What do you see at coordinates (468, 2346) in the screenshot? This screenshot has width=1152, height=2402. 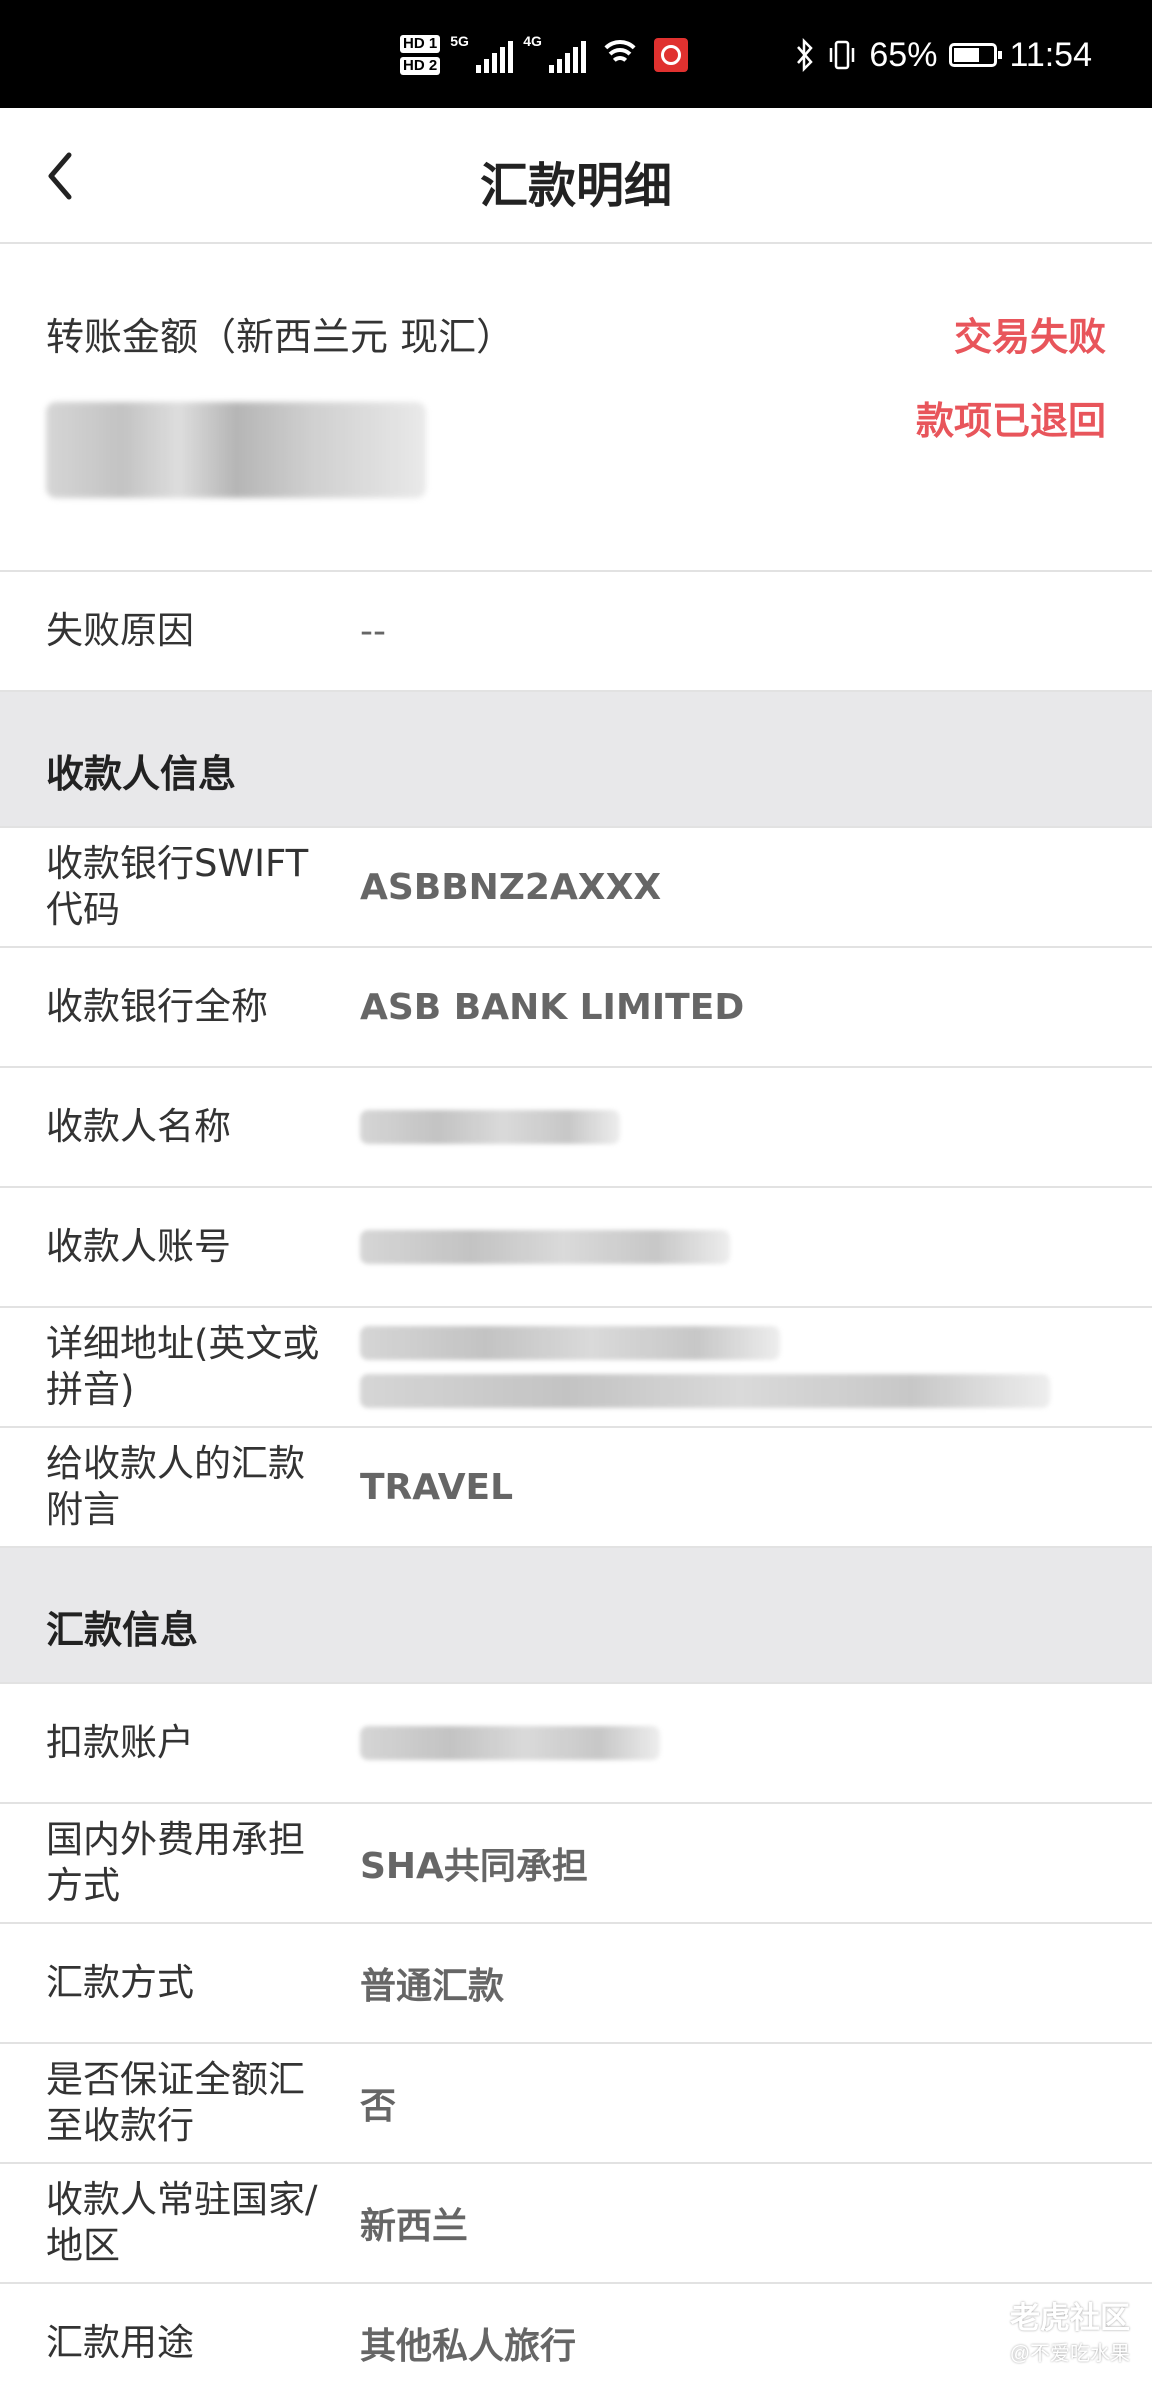 I see `remit-purpose-value: 其他私人旅行` at bounding box center [468, 2346].